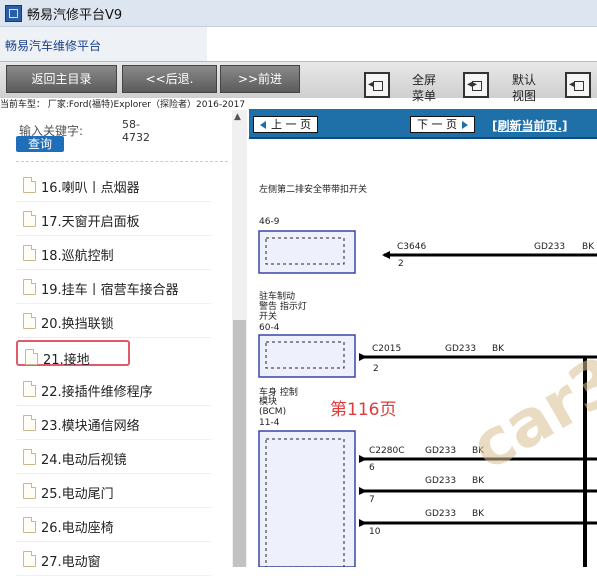 The image size is (597, 576). What do you see at coordinates (272, 412) in the screenshot?
I see `component3-label-3: (BCM)` at bounding box center [272, 412].